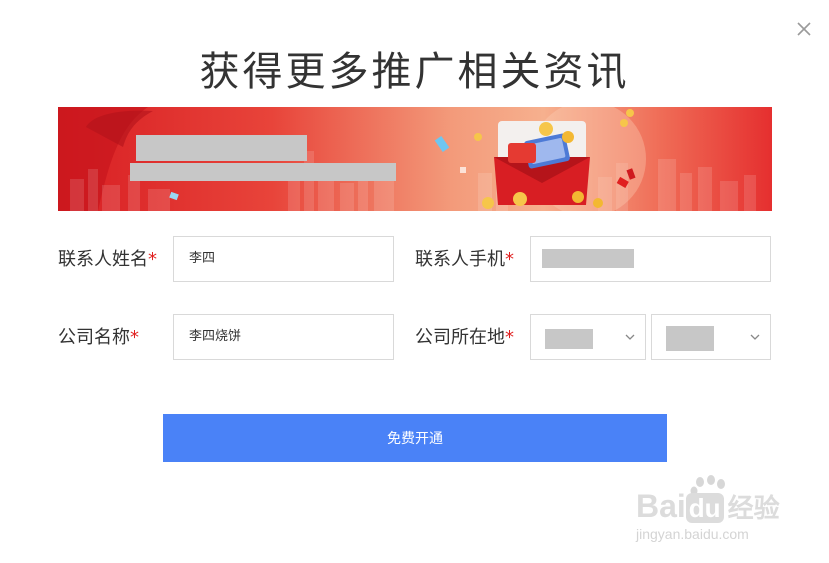 Image resolution: width=829 pixels, height=563 pixels. I want to click on dialog-title: 获得更多推广相关资讯, so click(414, 72).